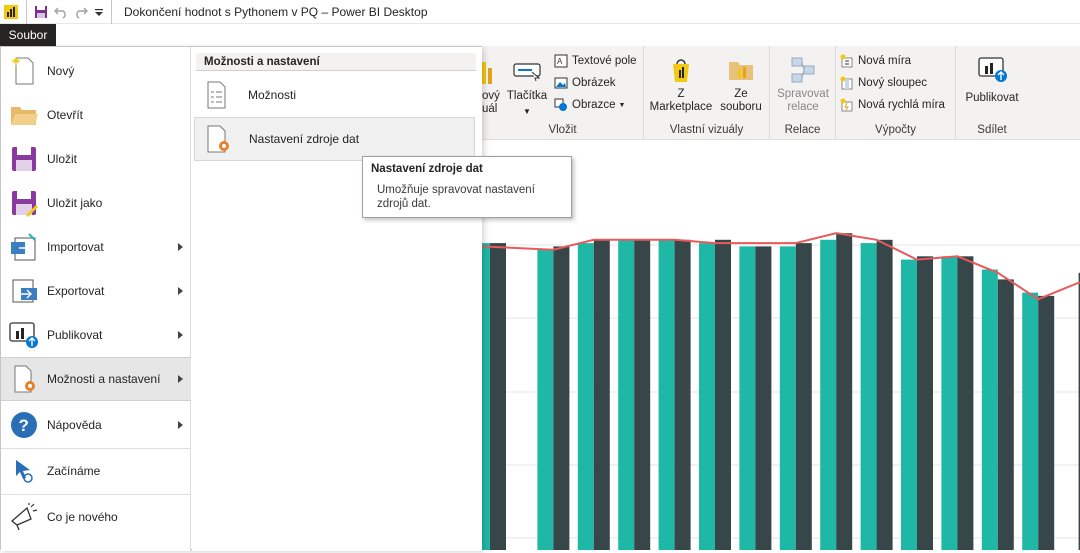 This screenshot has width=1080, height=553. What do you see at coordinates (96, 115) in the screenshot?
I see `menu-item-open: Otevřít` at bounding box center [96, 115].